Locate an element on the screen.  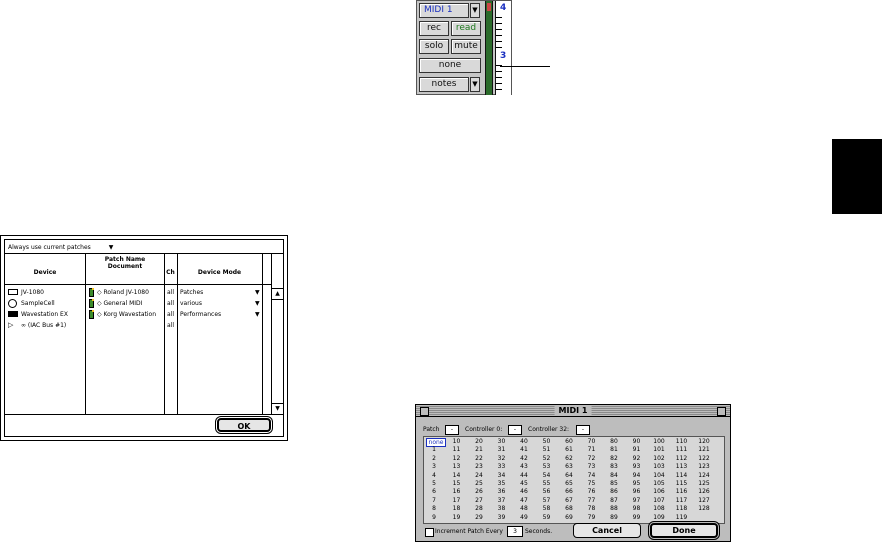
patch-cell: 74 is located at coordinates (592, 475).